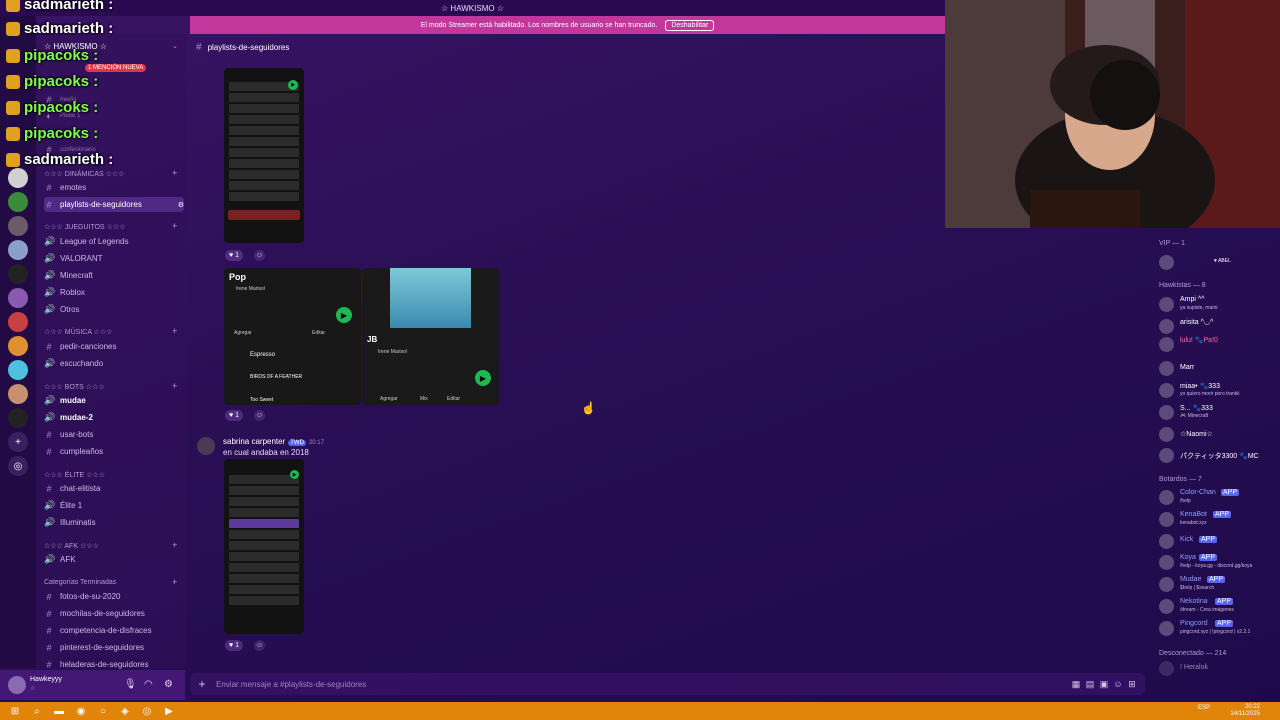 This screenshot has height=720, width=1280. I want to click on channel-item: # fotos-de-su-2020, so click(114, 596).